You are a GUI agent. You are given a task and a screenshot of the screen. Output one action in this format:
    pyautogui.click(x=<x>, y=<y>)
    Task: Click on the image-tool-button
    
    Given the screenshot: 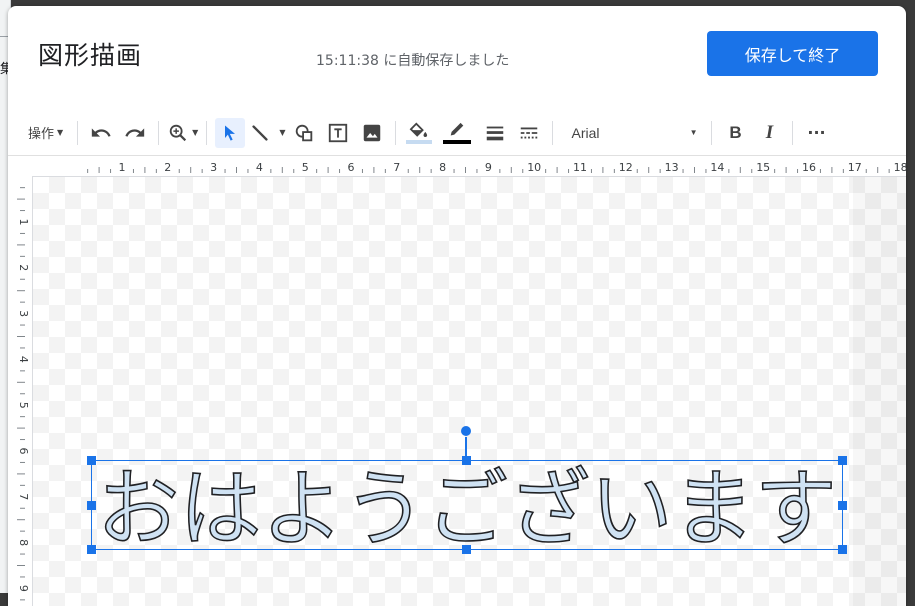 What is the action you would take?
    pyautogui.click(x=372, y=133)
    